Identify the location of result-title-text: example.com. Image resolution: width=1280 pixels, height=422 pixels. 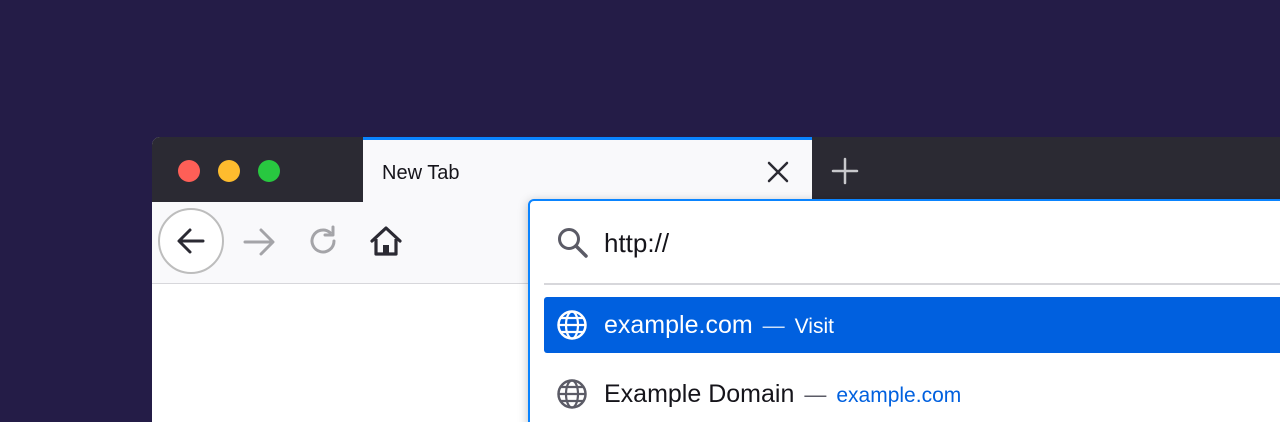
(678, 325).